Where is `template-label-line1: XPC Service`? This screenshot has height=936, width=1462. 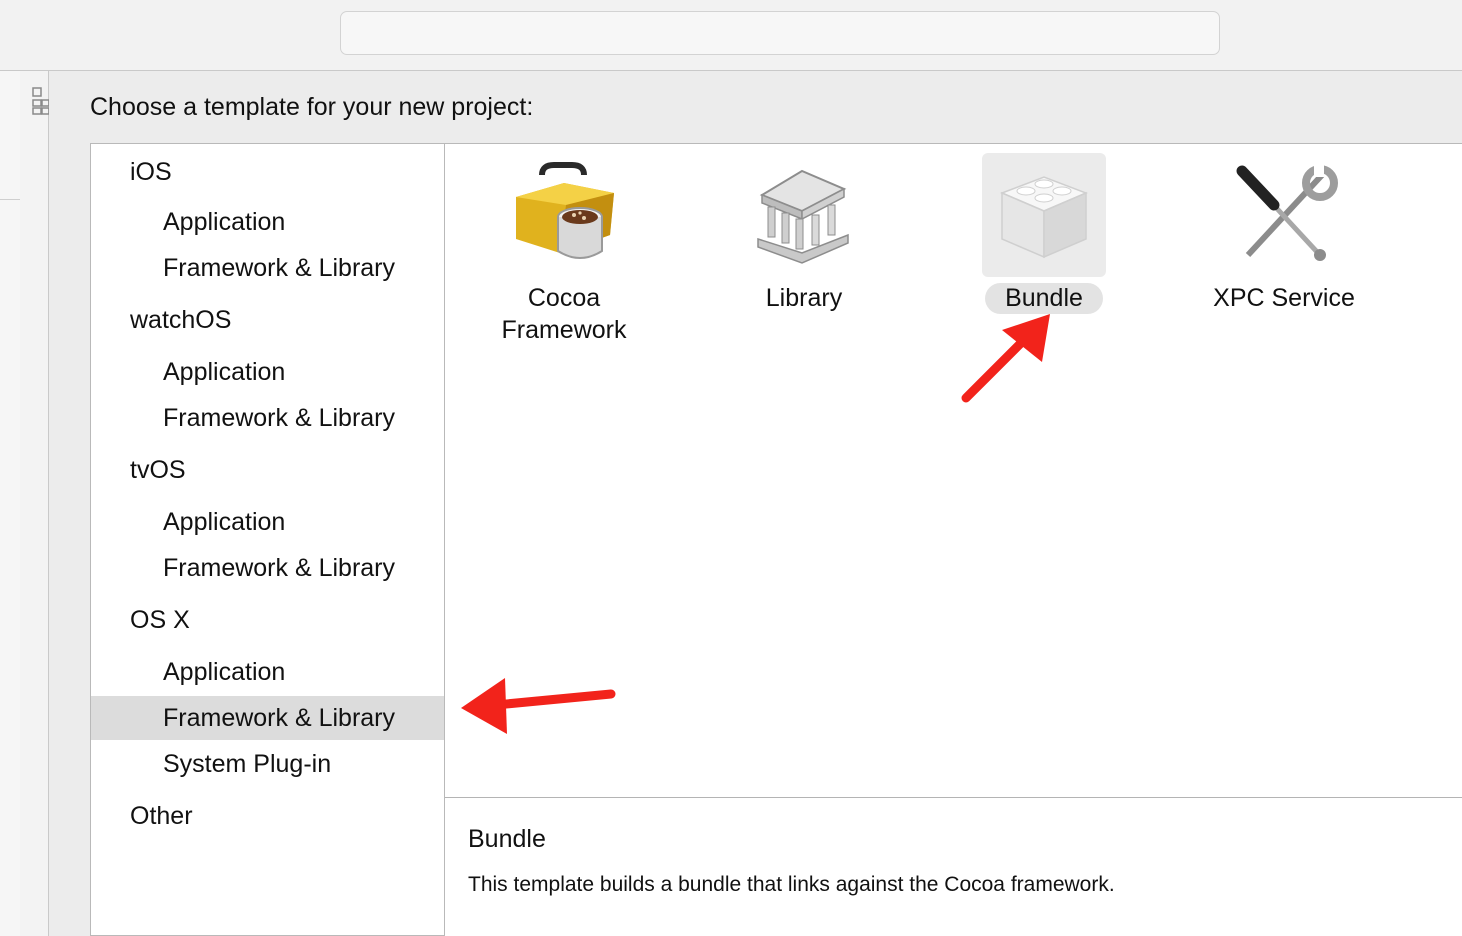
template-label-line1: XPC Service is located at coordinates (1284, 298).